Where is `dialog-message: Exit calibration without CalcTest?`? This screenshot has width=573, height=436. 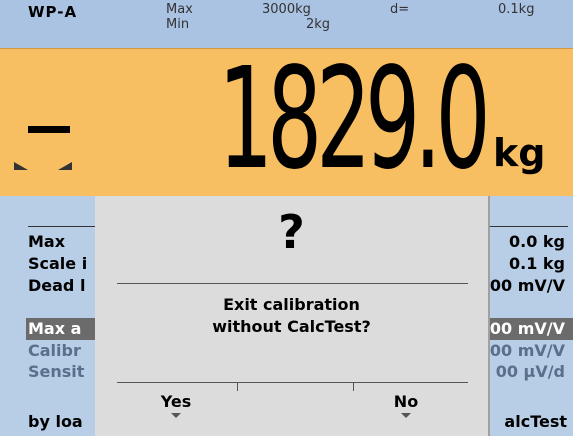 dialog-message: Exit calibration without CalcTest? is located at coordinates (291, 316).